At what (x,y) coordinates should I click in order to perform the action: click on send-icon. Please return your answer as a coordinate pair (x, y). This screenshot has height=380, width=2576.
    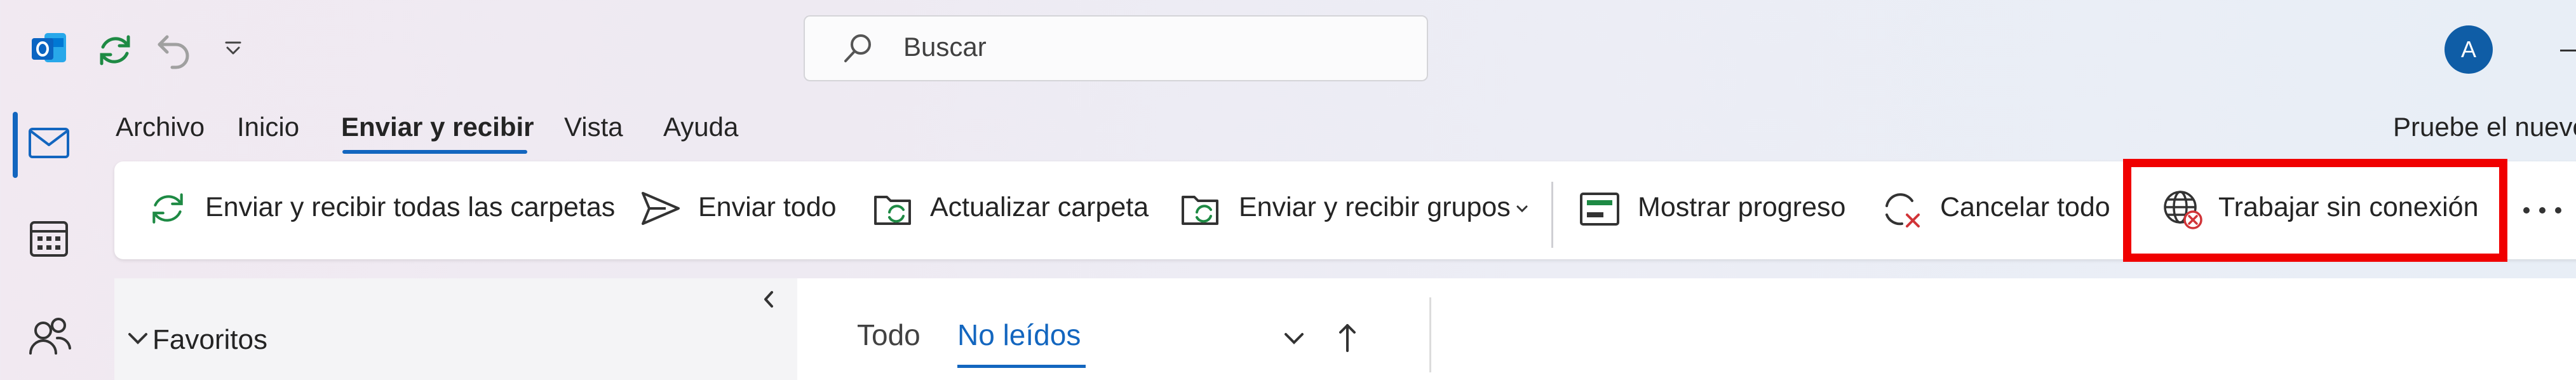
    Looking at the image, I should click on (660, 208).